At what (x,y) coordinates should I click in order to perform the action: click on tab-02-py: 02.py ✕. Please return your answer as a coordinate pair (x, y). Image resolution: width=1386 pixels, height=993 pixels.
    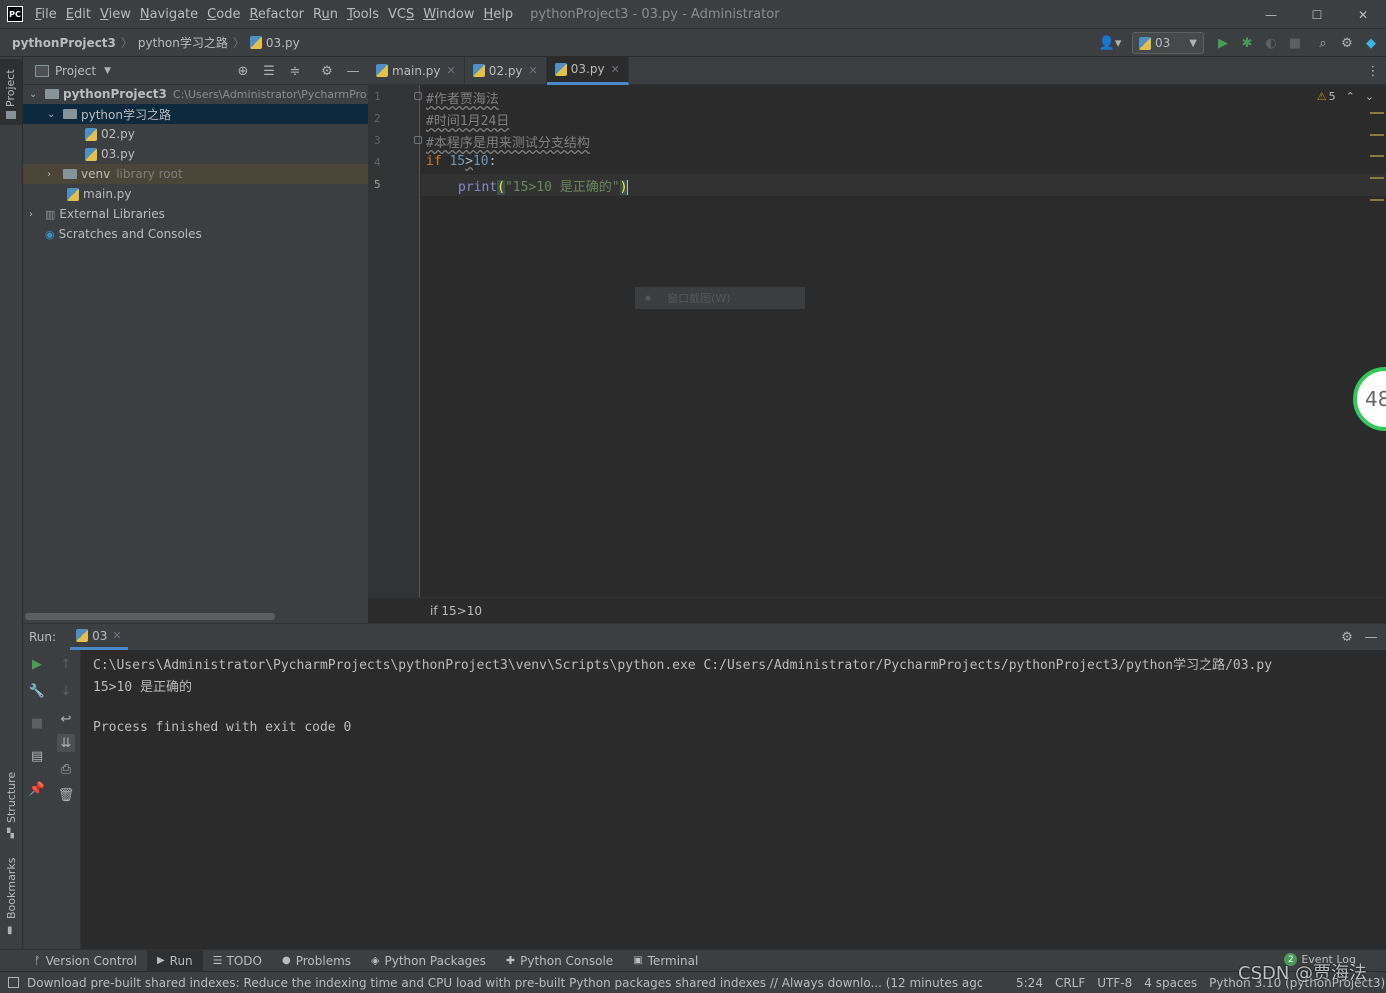
    Looking at the image, I should click on (506, 70).